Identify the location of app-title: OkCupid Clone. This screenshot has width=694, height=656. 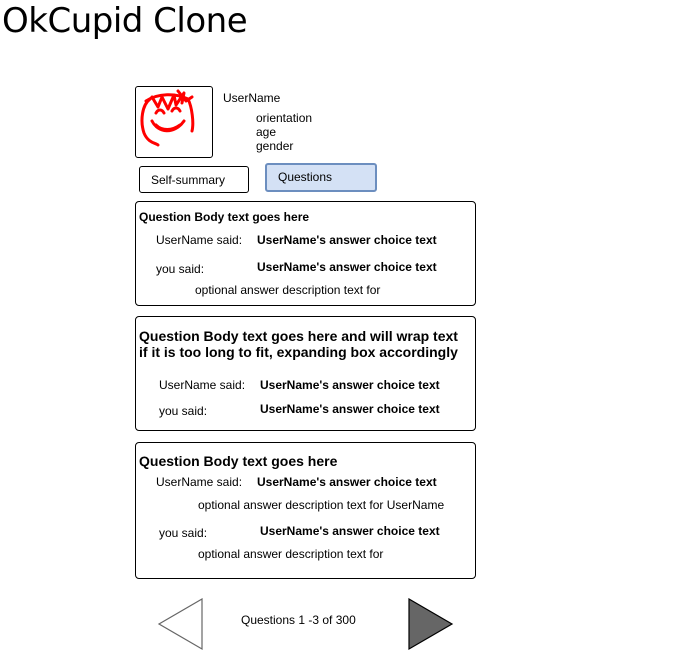
(125, 21).